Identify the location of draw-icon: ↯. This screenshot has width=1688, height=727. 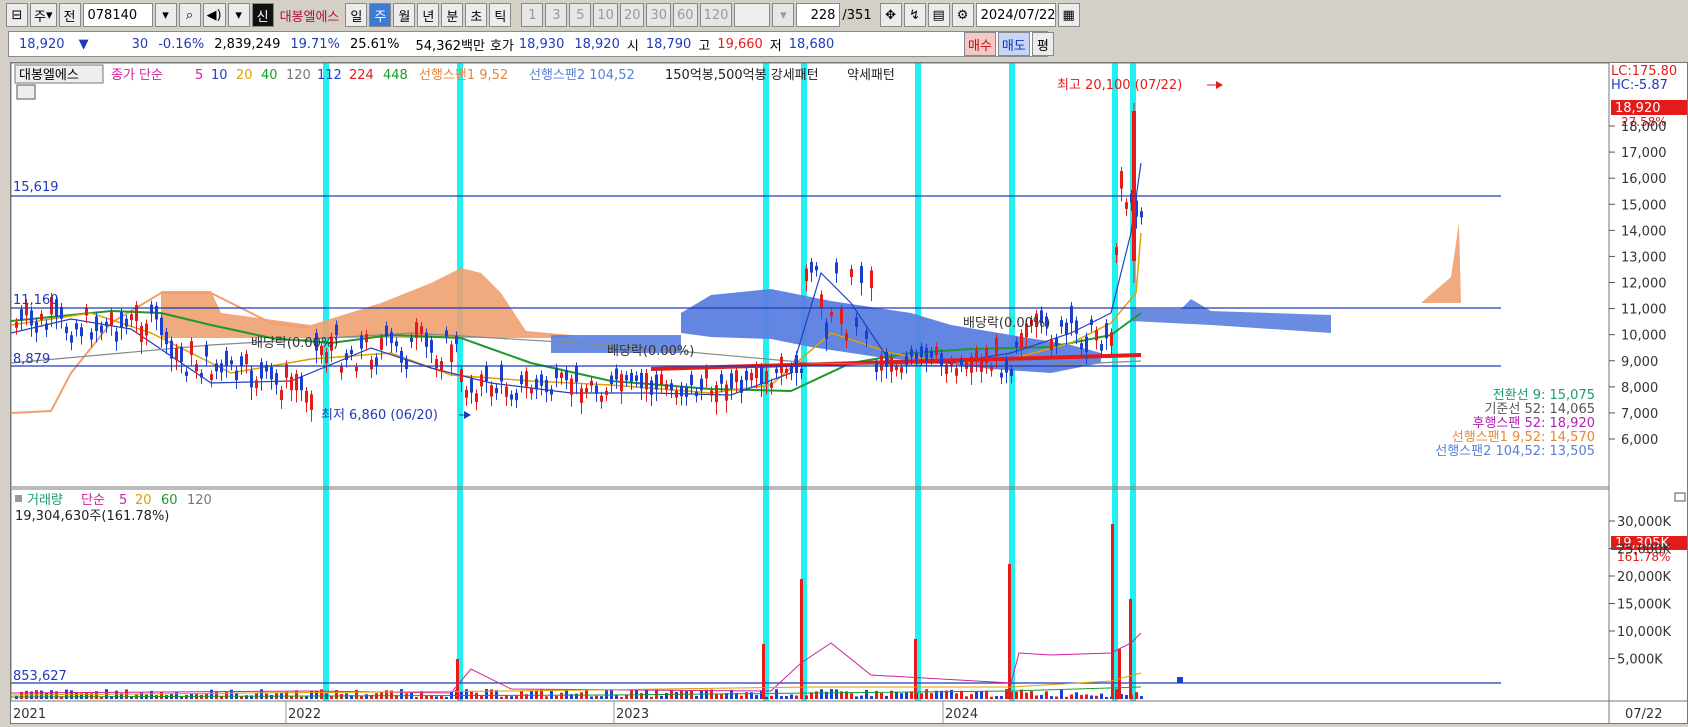
(914, 15).